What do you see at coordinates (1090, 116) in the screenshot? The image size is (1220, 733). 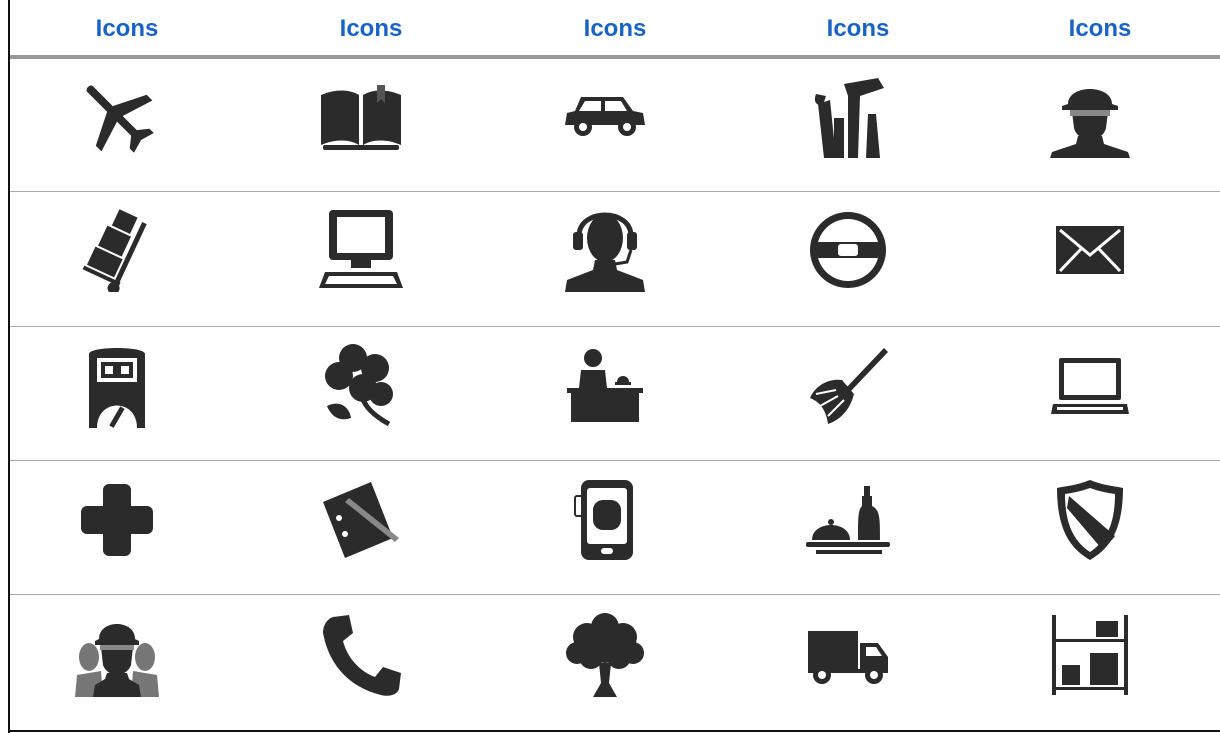 I see `construction-worker-icon` at bounding box center [1090, 116].